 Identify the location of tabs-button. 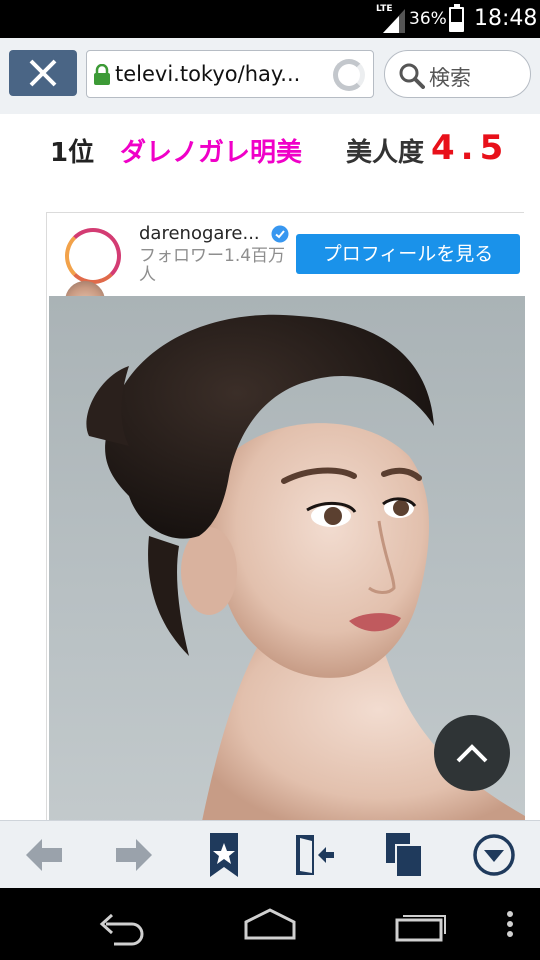
(404, 855).